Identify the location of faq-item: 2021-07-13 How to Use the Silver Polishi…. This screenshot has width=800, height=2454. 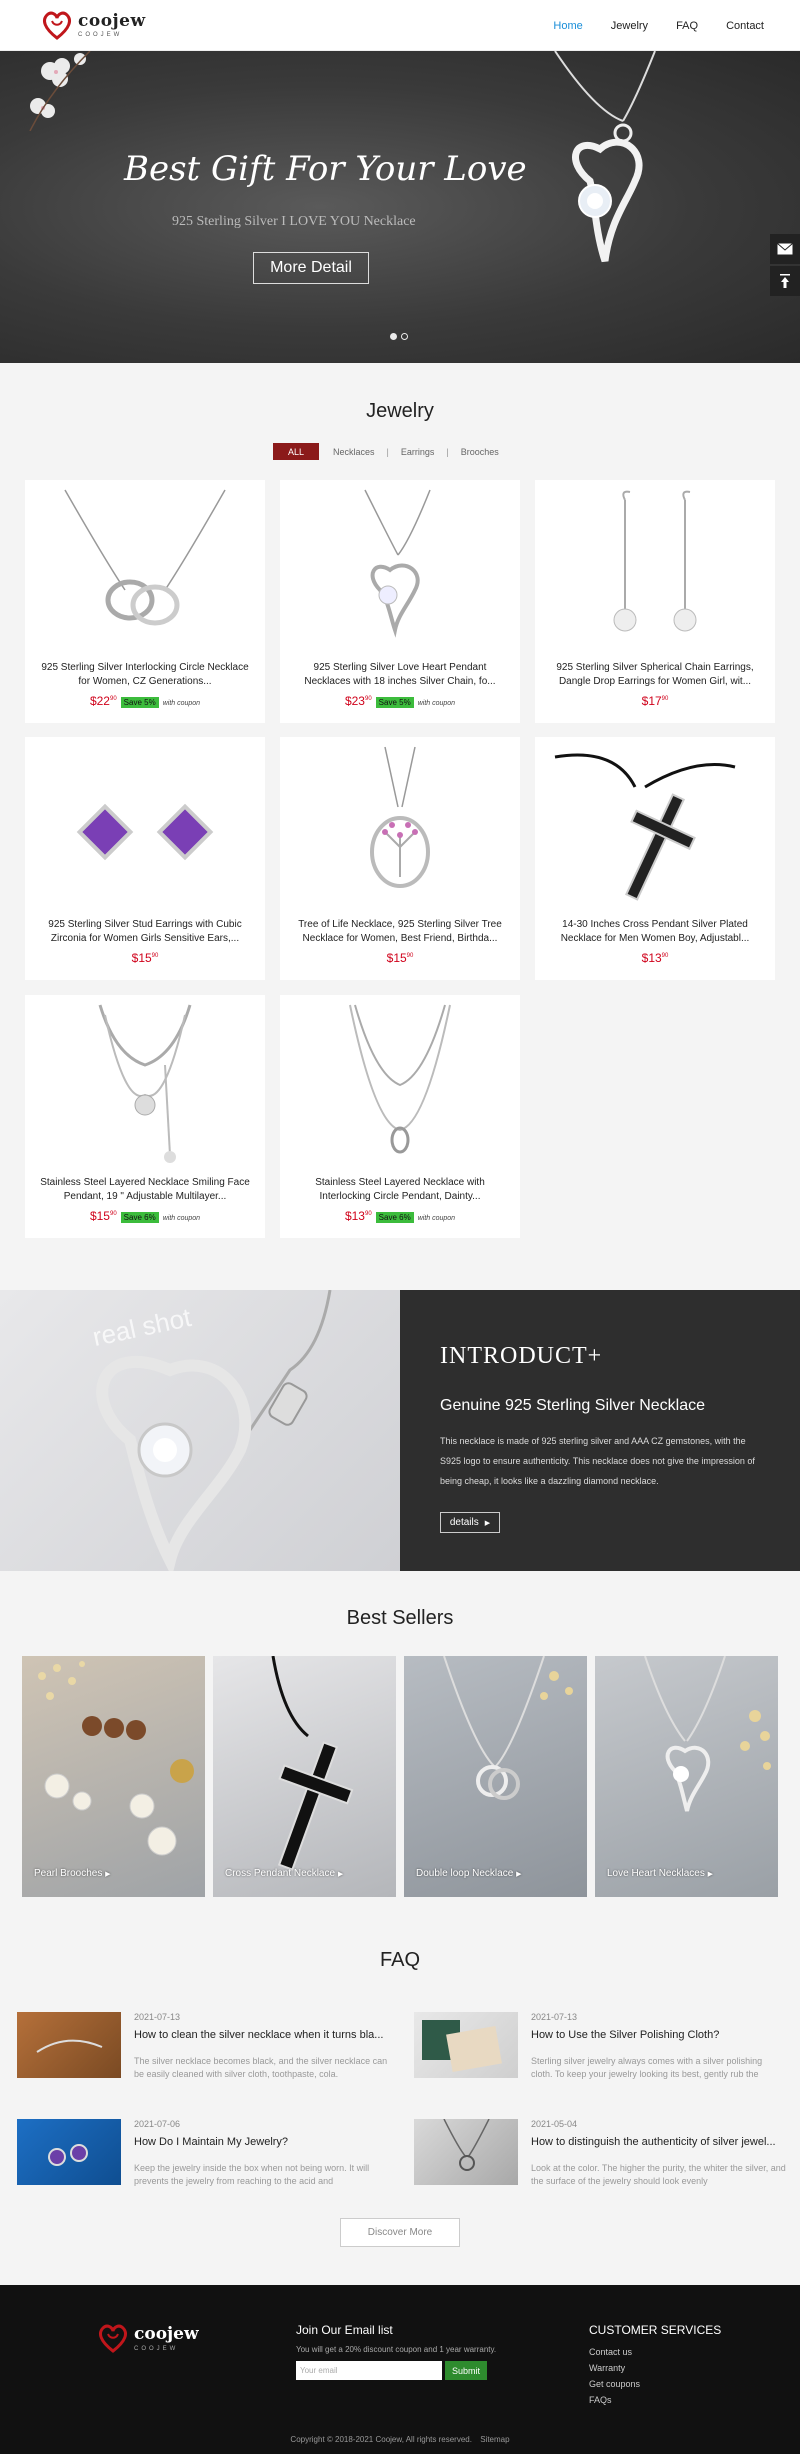
(599, 2057).